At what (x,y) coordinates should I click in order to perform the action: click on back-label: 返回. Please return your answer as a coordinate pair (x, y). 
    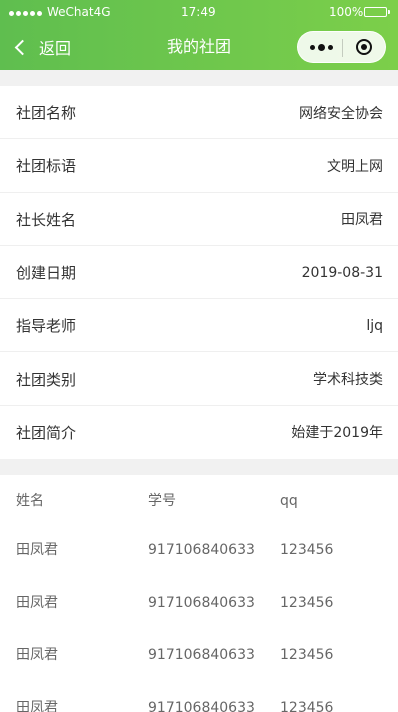
    Looking at the image, I should click on (55, 48).